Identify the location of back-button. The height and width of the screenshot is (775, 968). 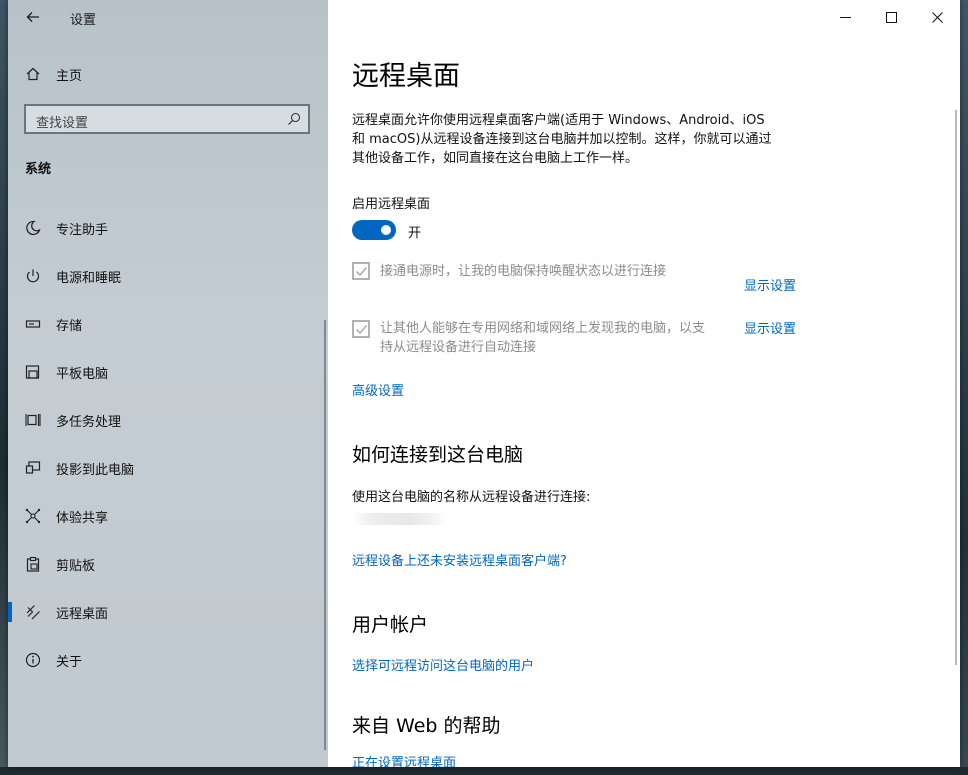
(33, 17).